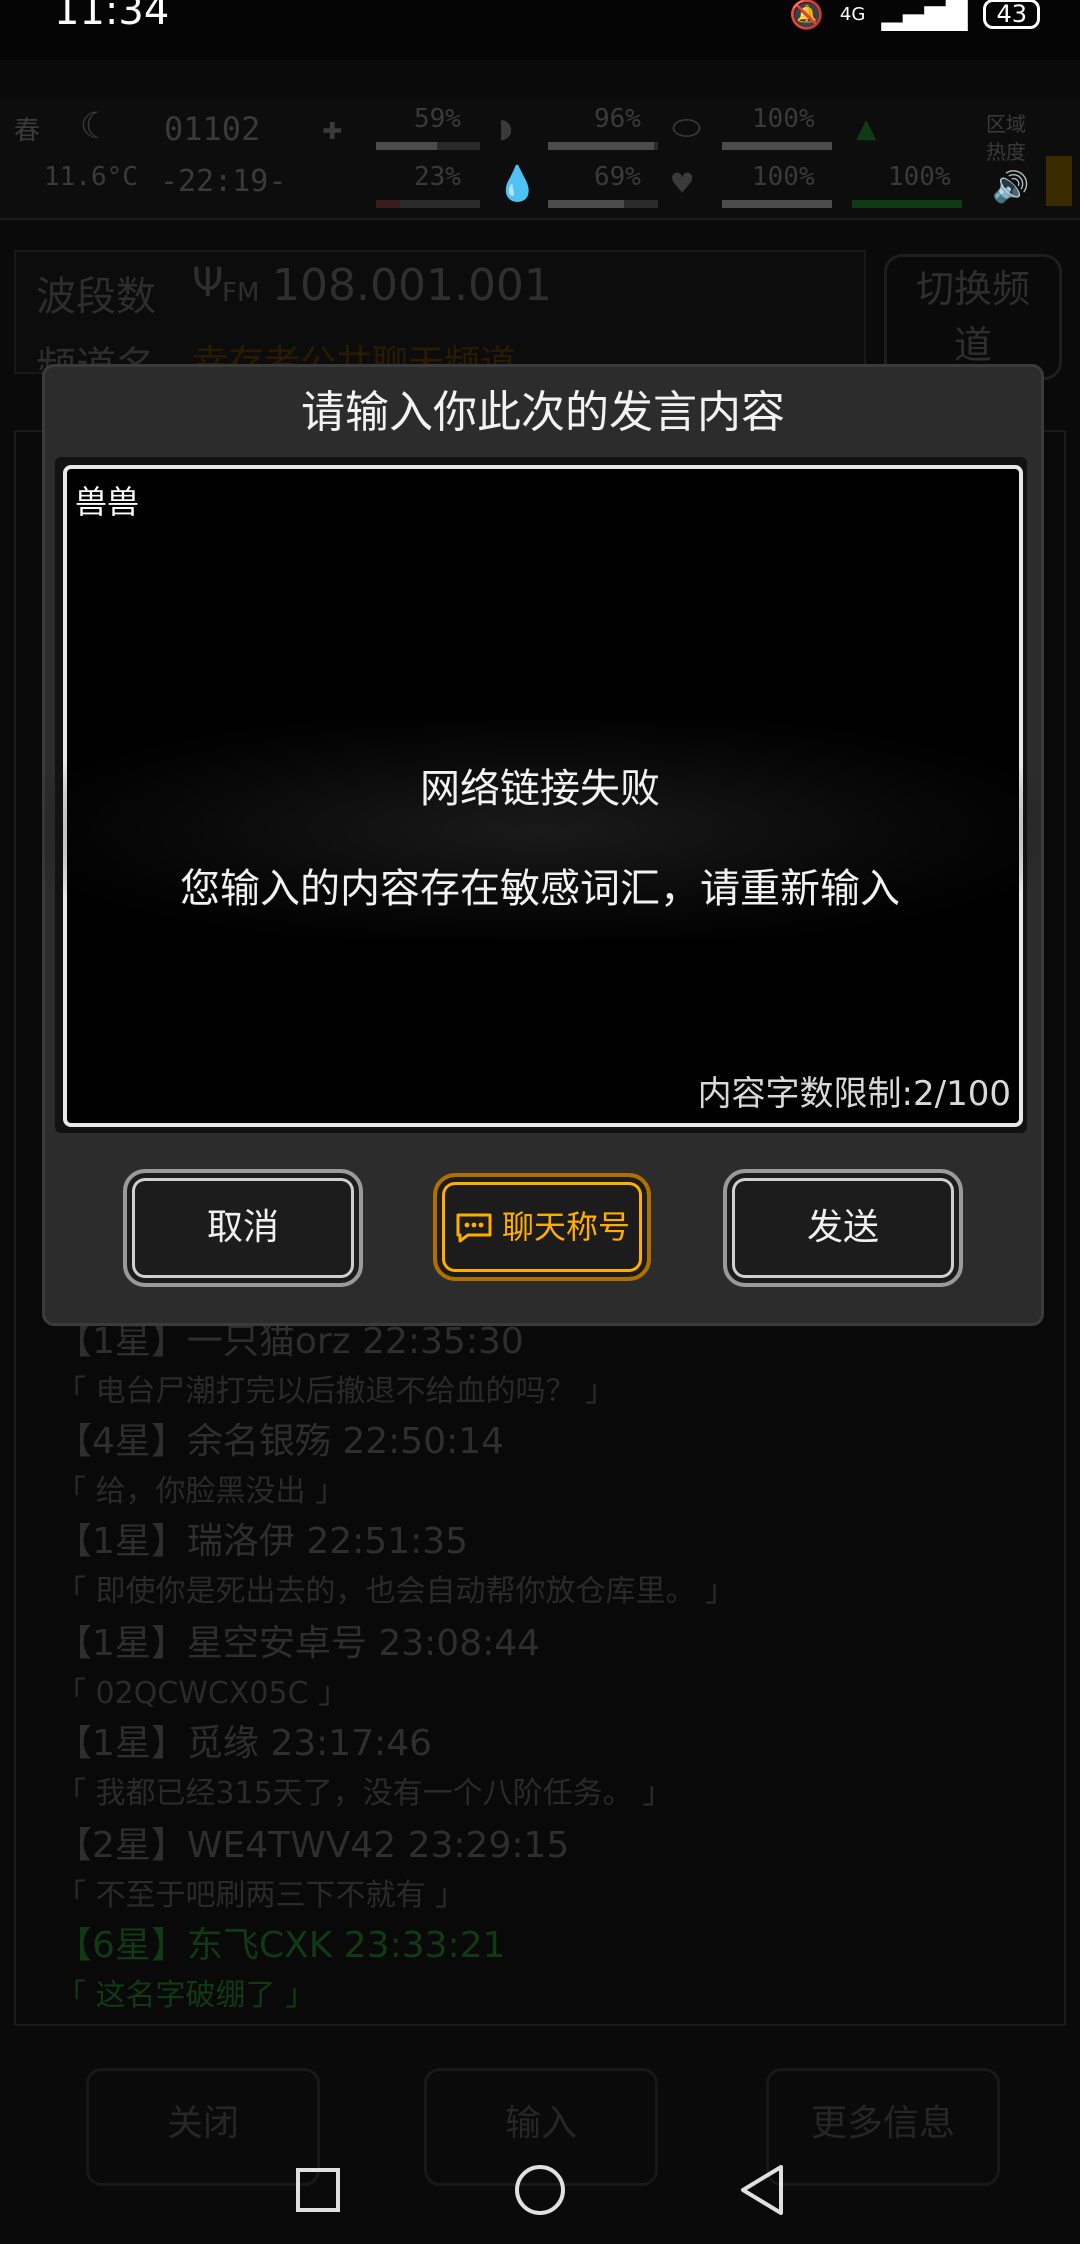 The height and width of the screenshot is (2244, 1080). What do you see at coordinates (364, 1767) in the screenshot?
I see `chat-message: 【1星】觅缘 23:17:46 「 我都已经315天了，没有一个八阶任务。 」` at bounding box center [364, 1767].